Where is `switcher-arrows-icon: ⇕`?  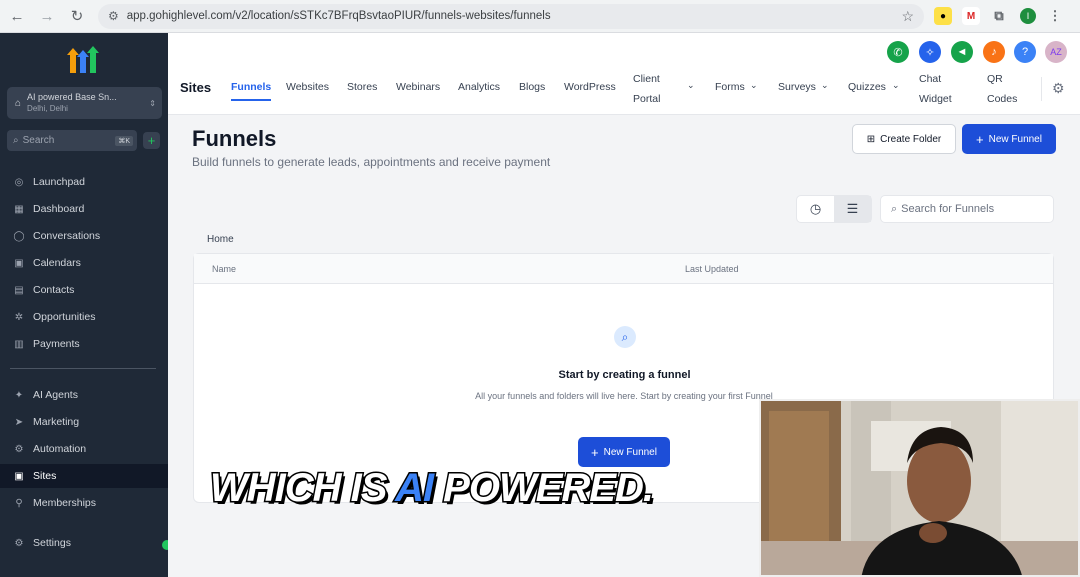
switcher-arrows-icon: ⇕ is located at coordinates (152, 103).